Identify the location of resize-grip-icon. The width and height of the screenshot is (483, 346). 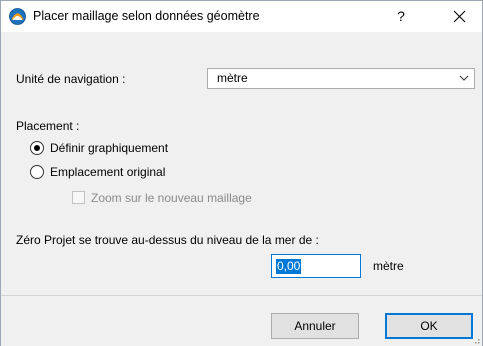
(475, 339).